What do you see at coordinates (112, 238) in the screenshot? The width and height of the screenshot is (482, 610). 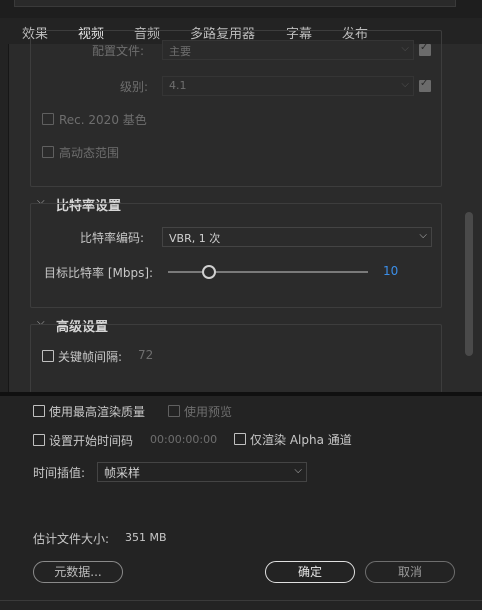 I see `bitrate-encoding-label: 比特率编码:` at bounding box center [112, 238].